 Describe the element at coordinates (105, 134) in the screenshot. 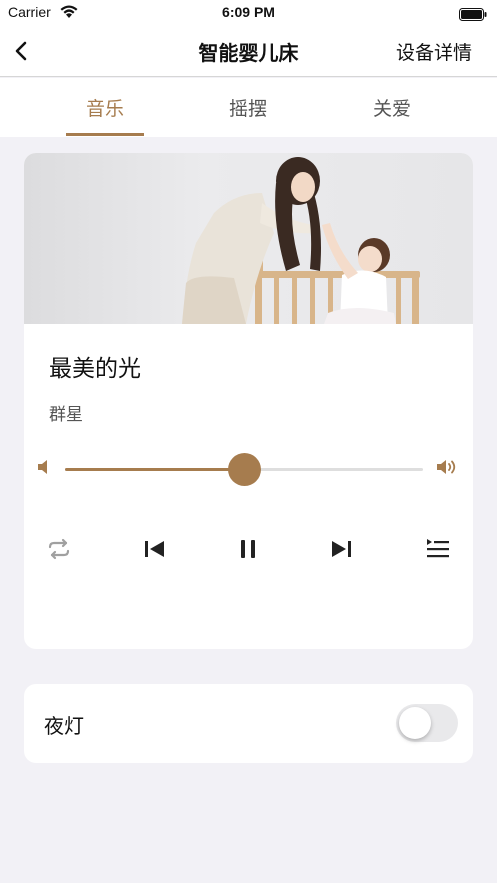

I see `active-tab-indicator` at that location.